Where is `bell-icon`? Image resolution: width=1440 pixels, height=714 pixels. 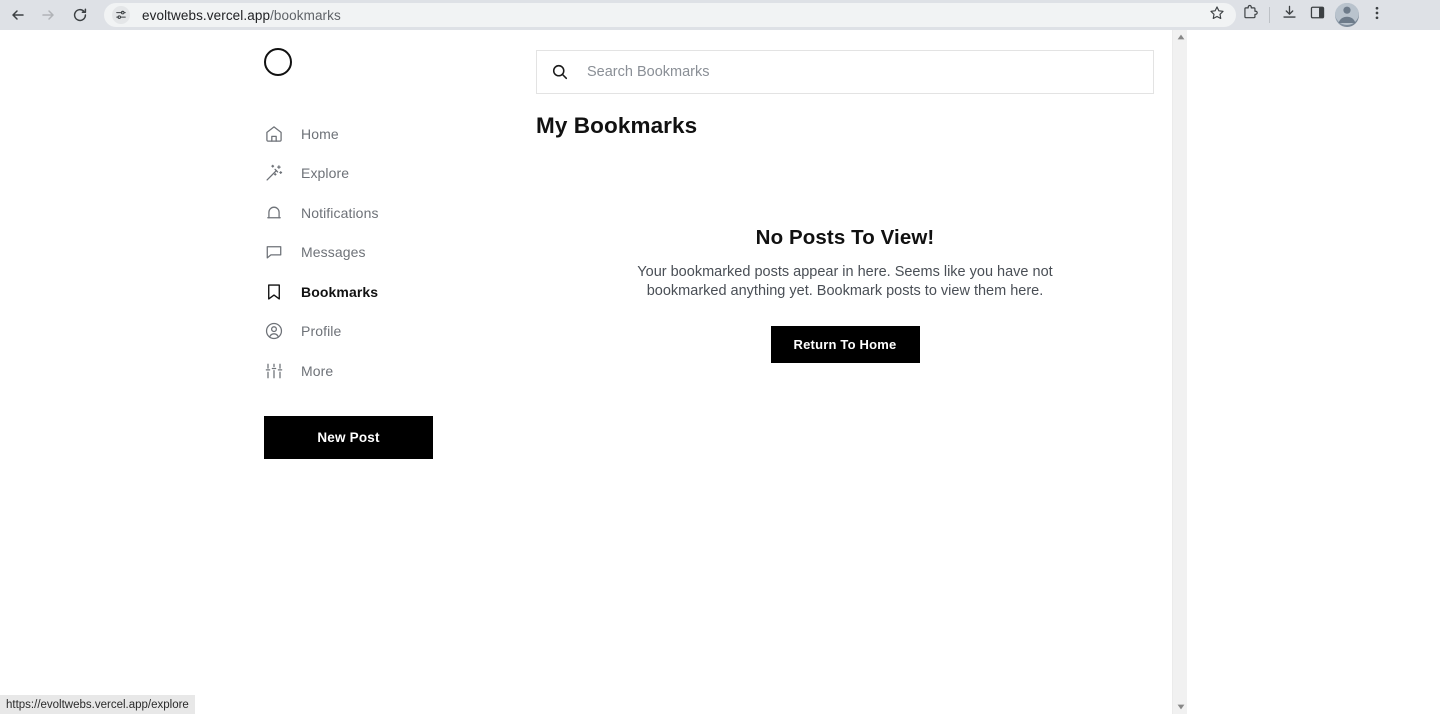 bell-icon is located at coordinates (277, 213).